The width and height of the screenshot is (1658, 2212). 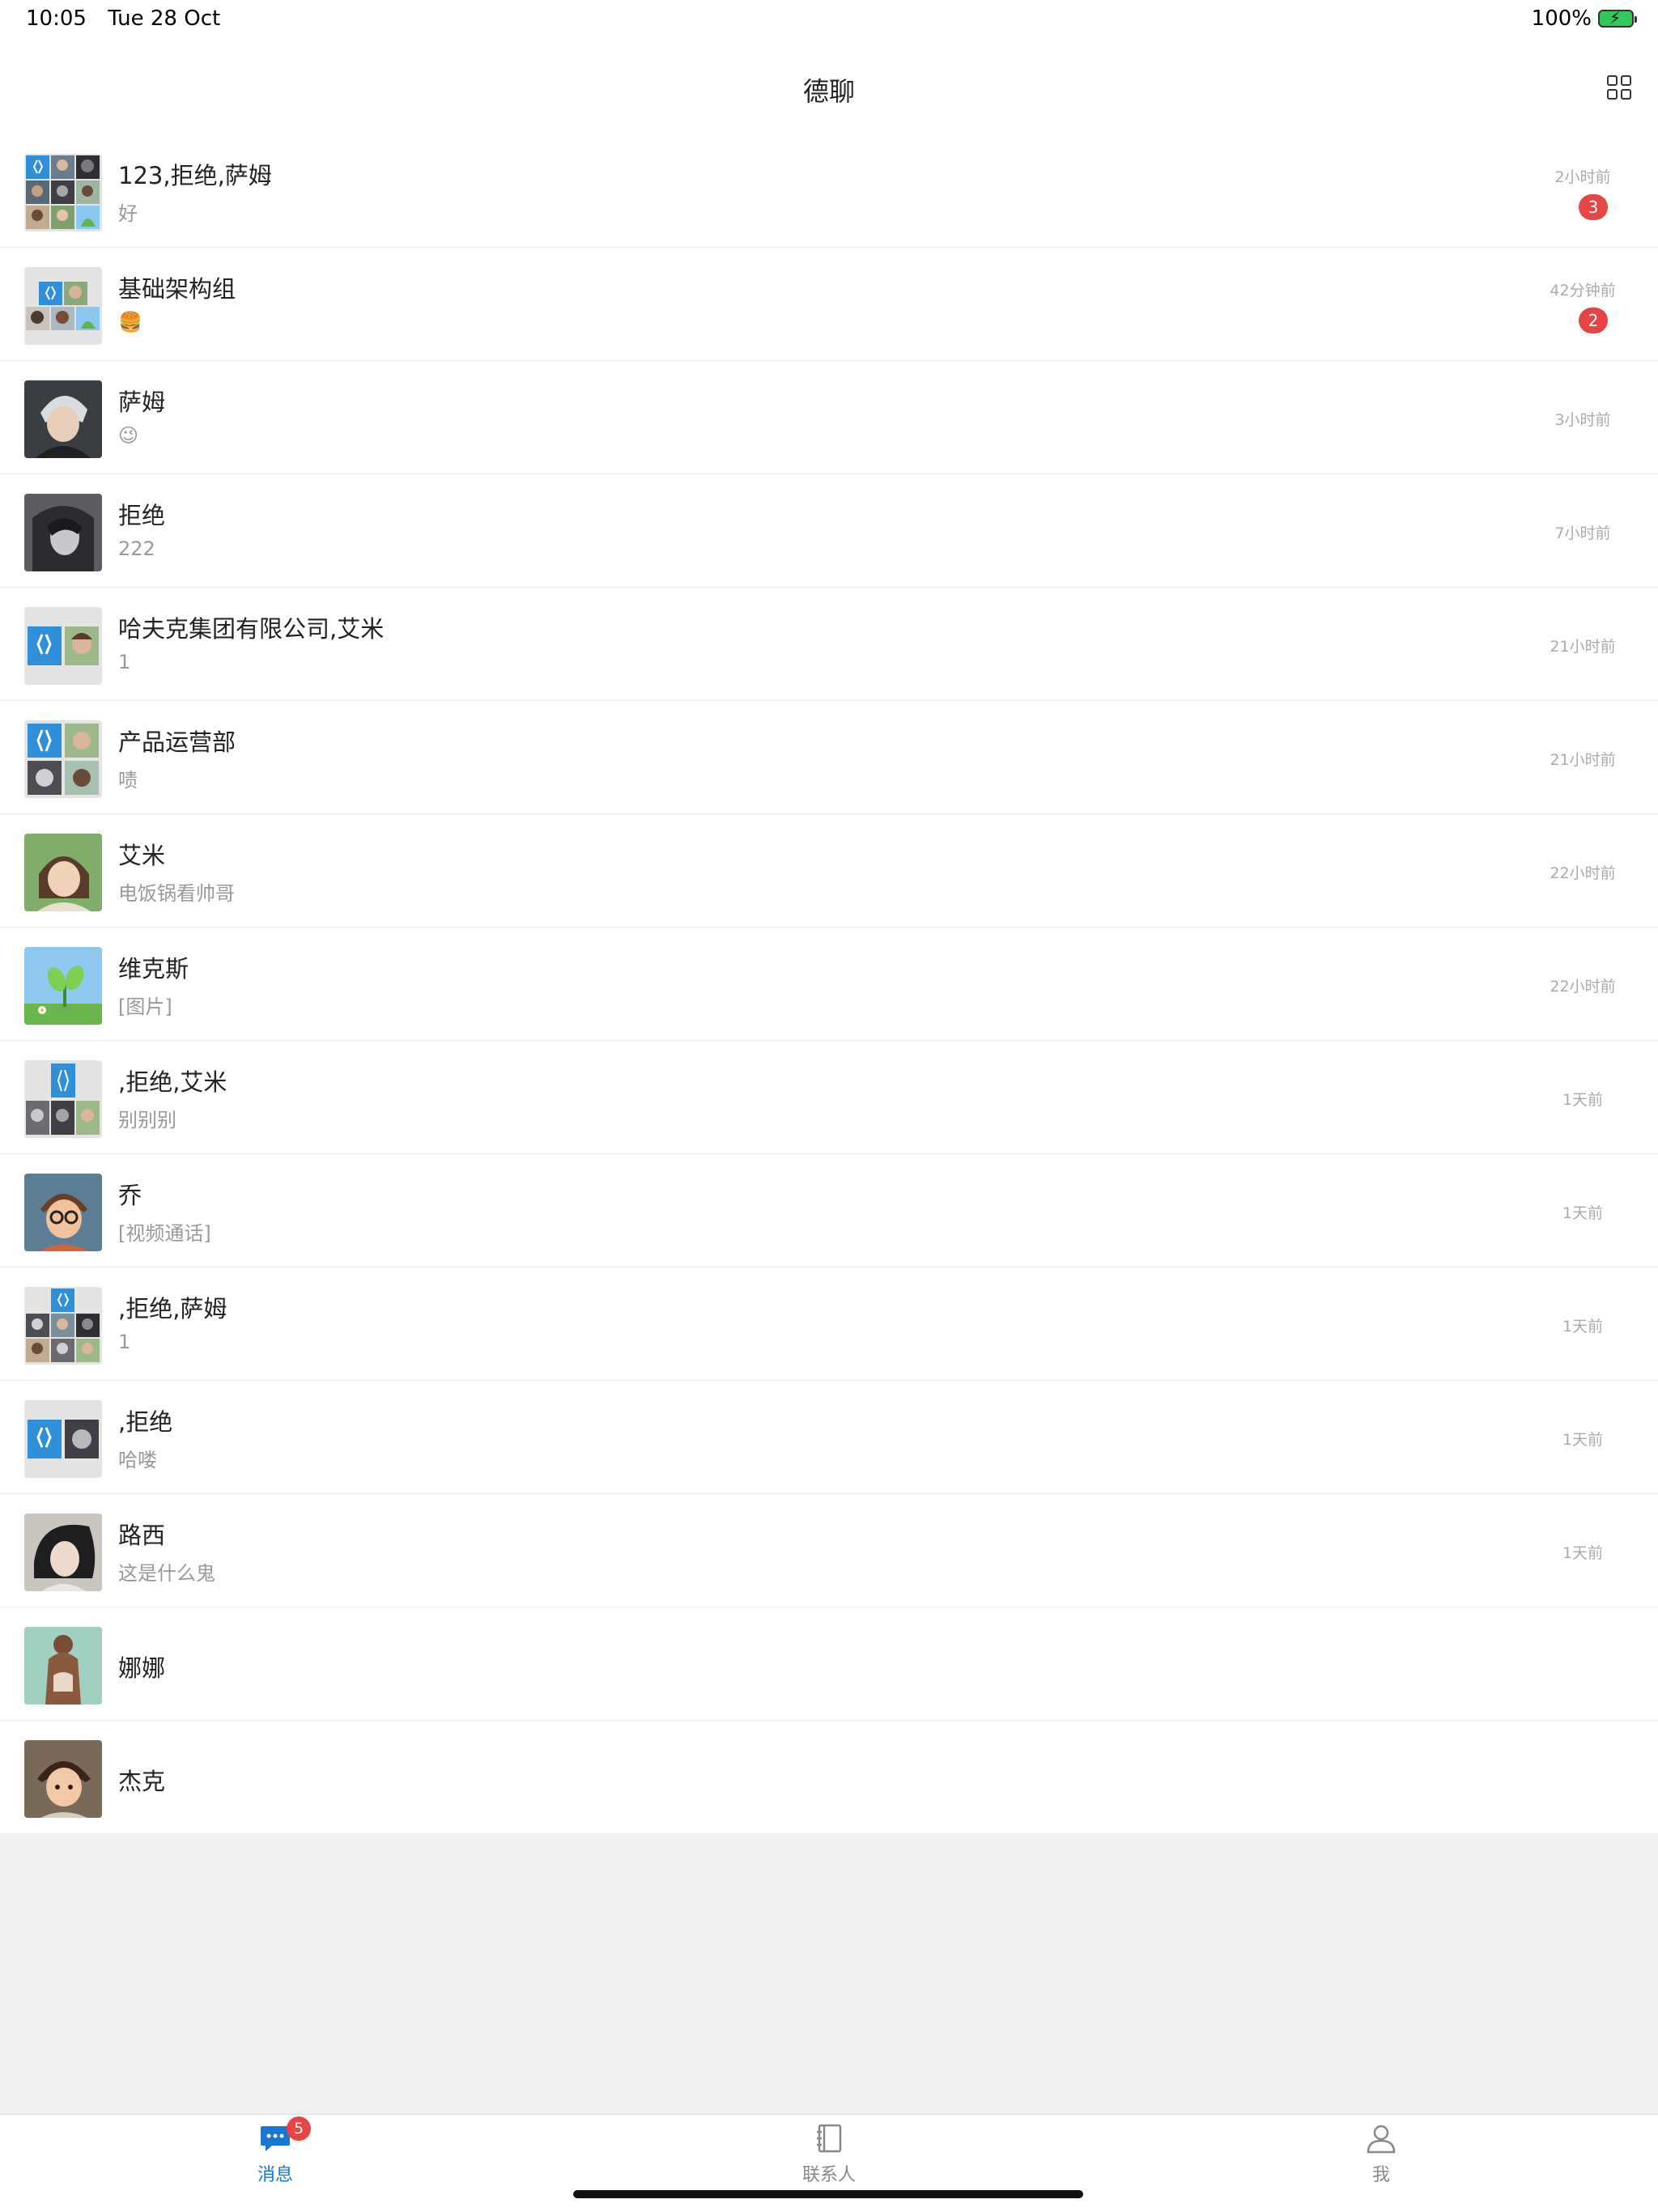 I want to click on conversation-row: 路西 这是什么鬼 1天前, so click(x=829, y=1550).